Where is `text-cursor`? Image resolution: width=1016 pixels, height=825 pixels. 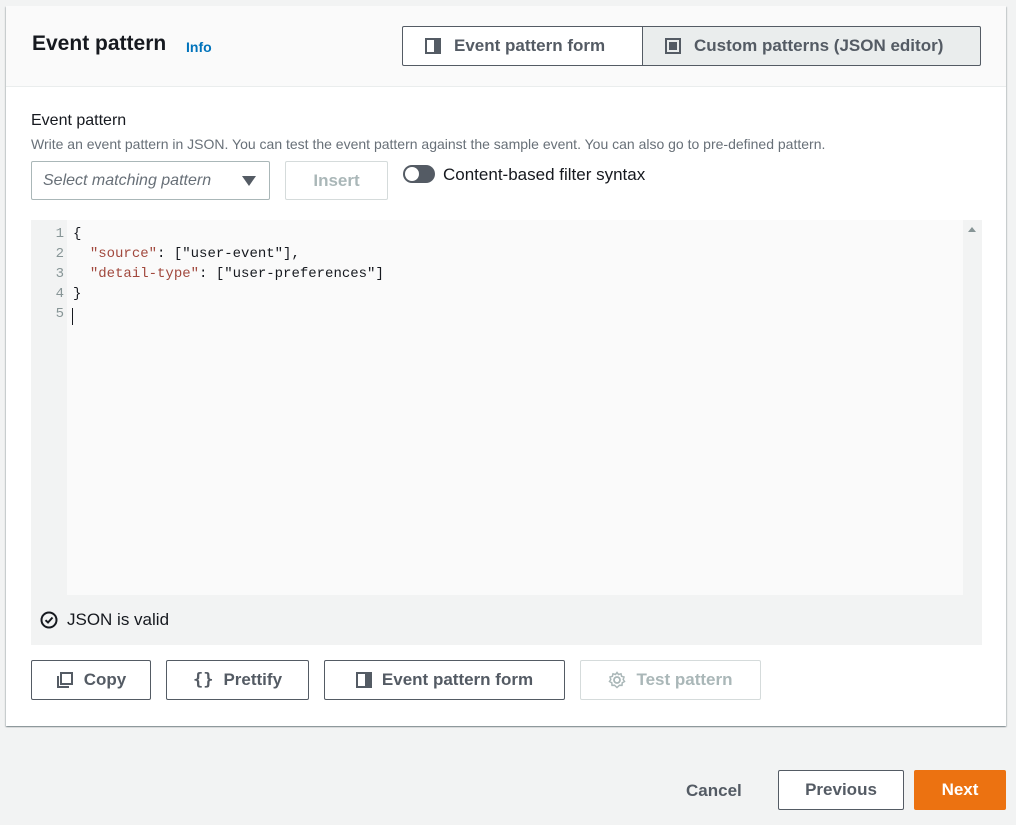
text-cursor is located at coordinates (72, 316).